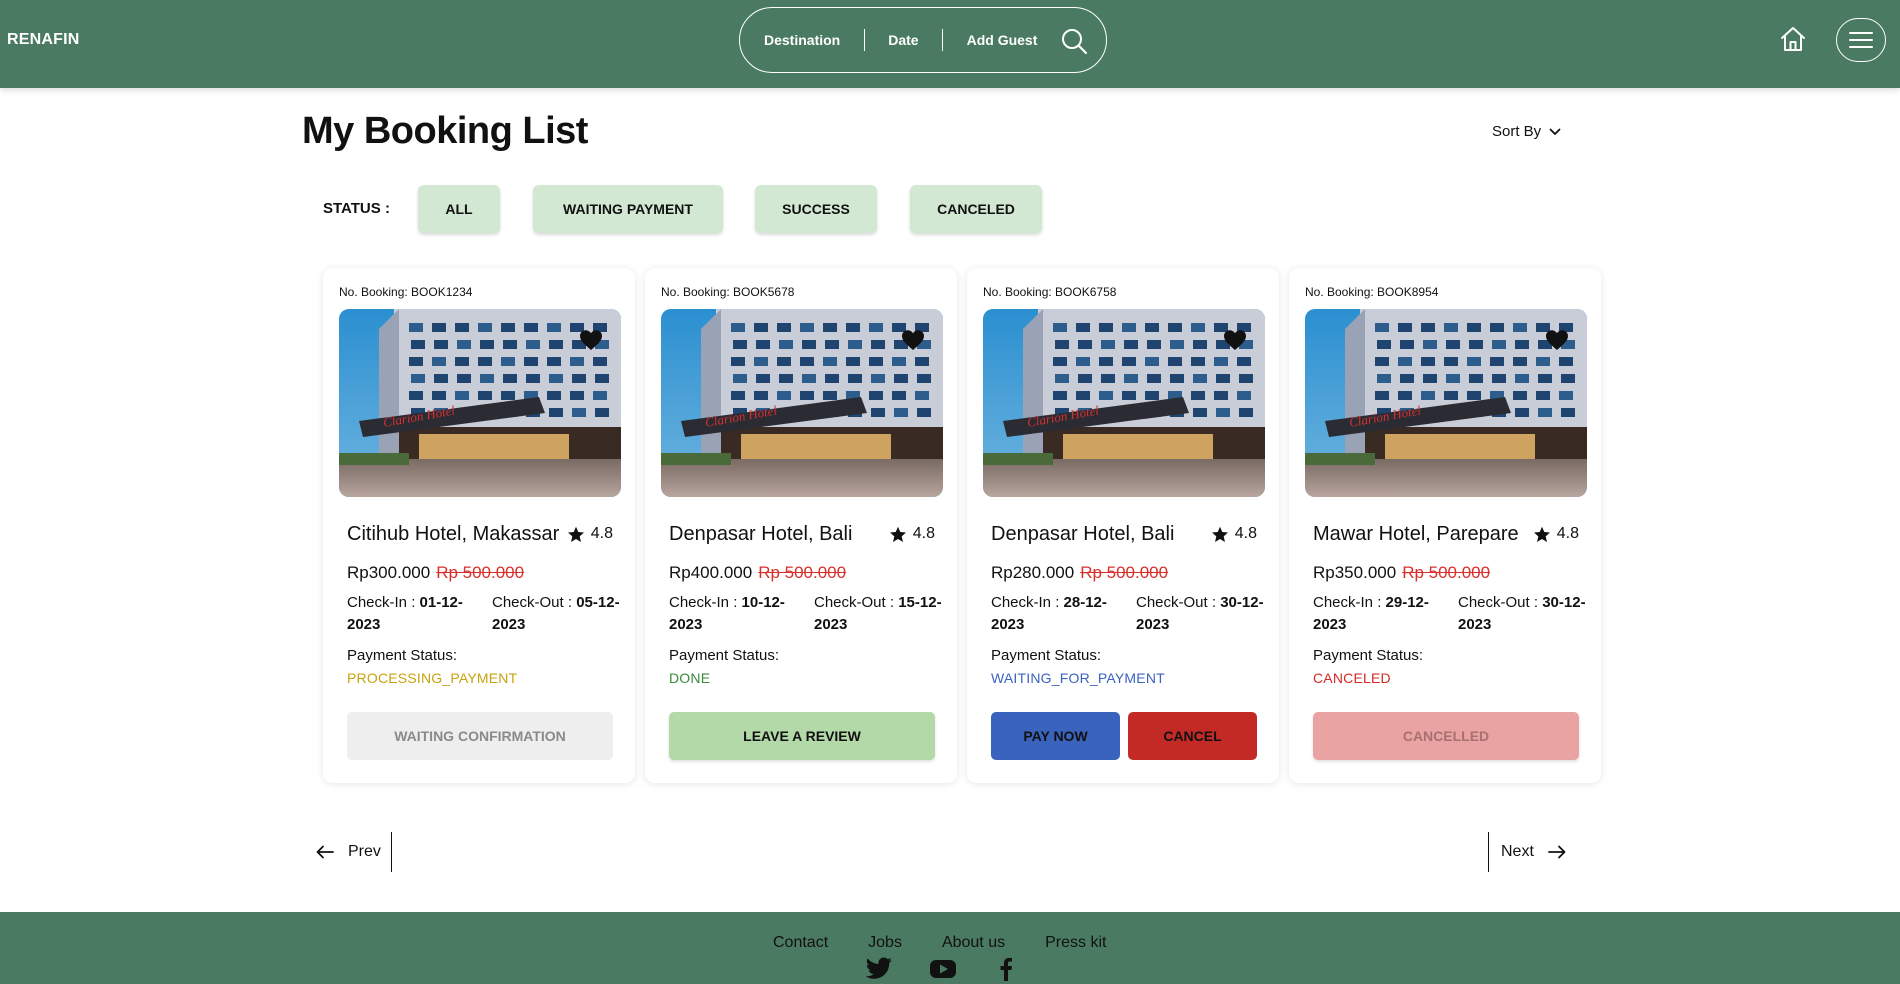  I want to click on price: Rp400.000 Rp 500.000, so click(757, 573).